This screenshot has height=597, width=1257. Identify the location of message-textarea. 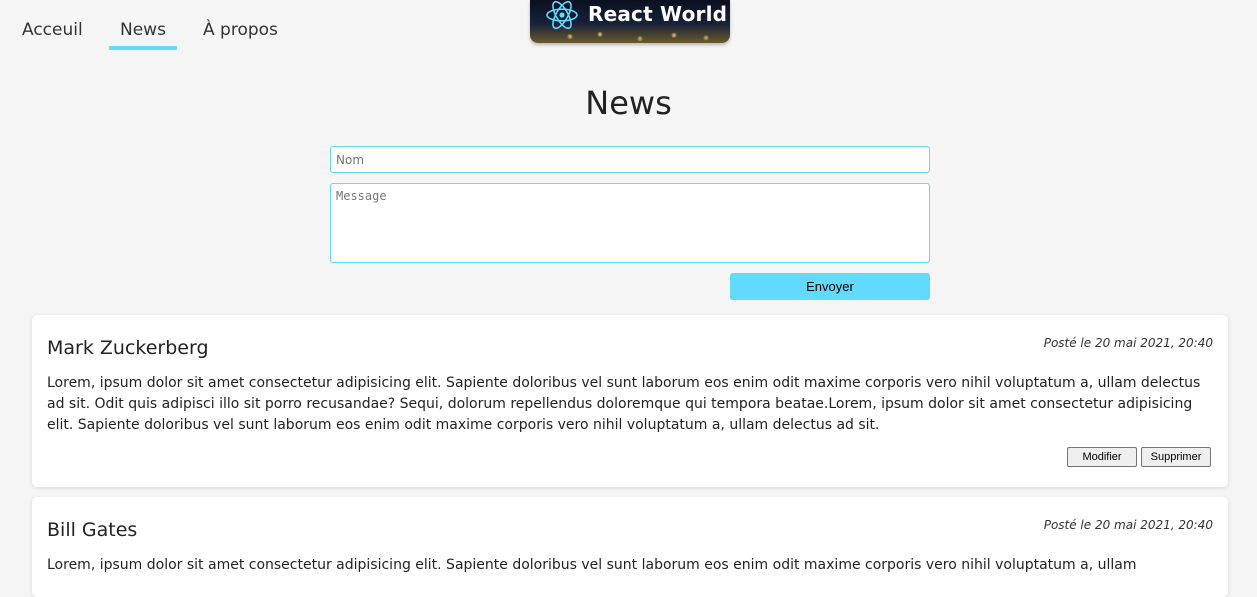
(630, 223).